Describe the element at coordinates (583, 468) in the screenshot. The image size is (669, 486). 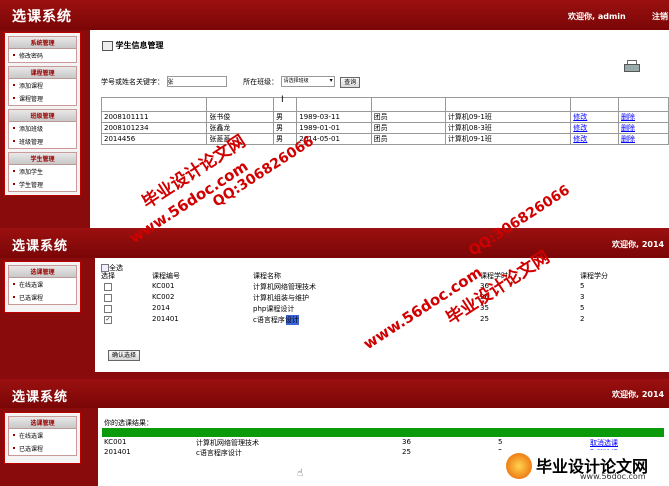
I see `site-logo: 毕业设计论文网 www.56doc.com` at that location.